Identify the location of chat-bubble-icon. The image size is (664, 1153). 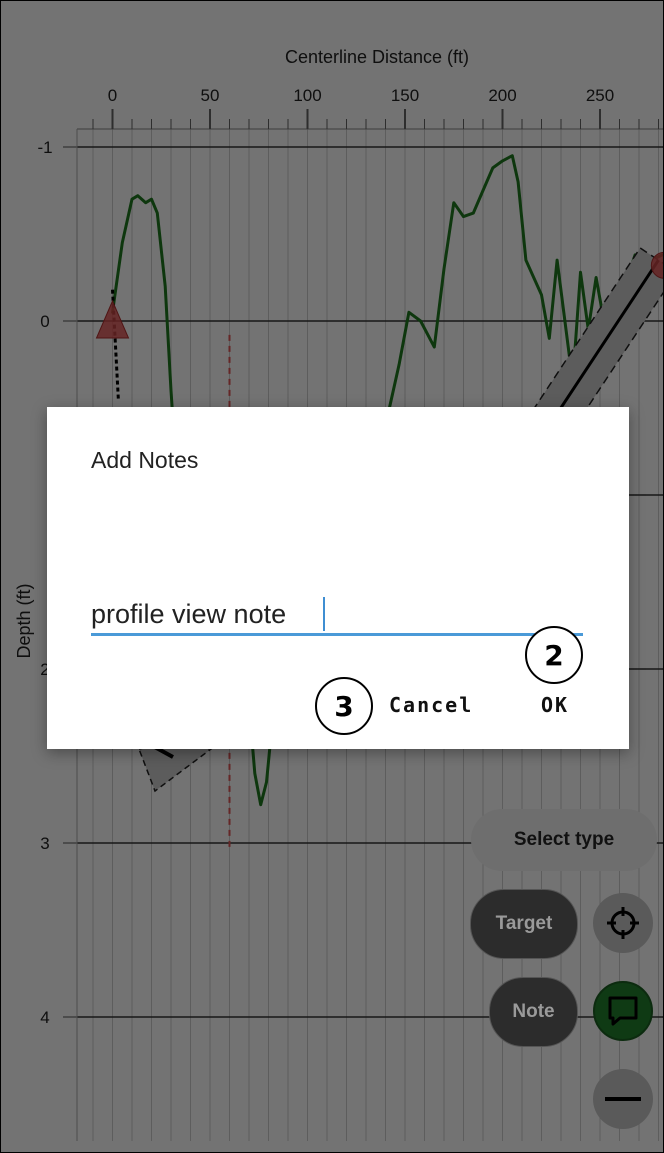
(623, 1011).